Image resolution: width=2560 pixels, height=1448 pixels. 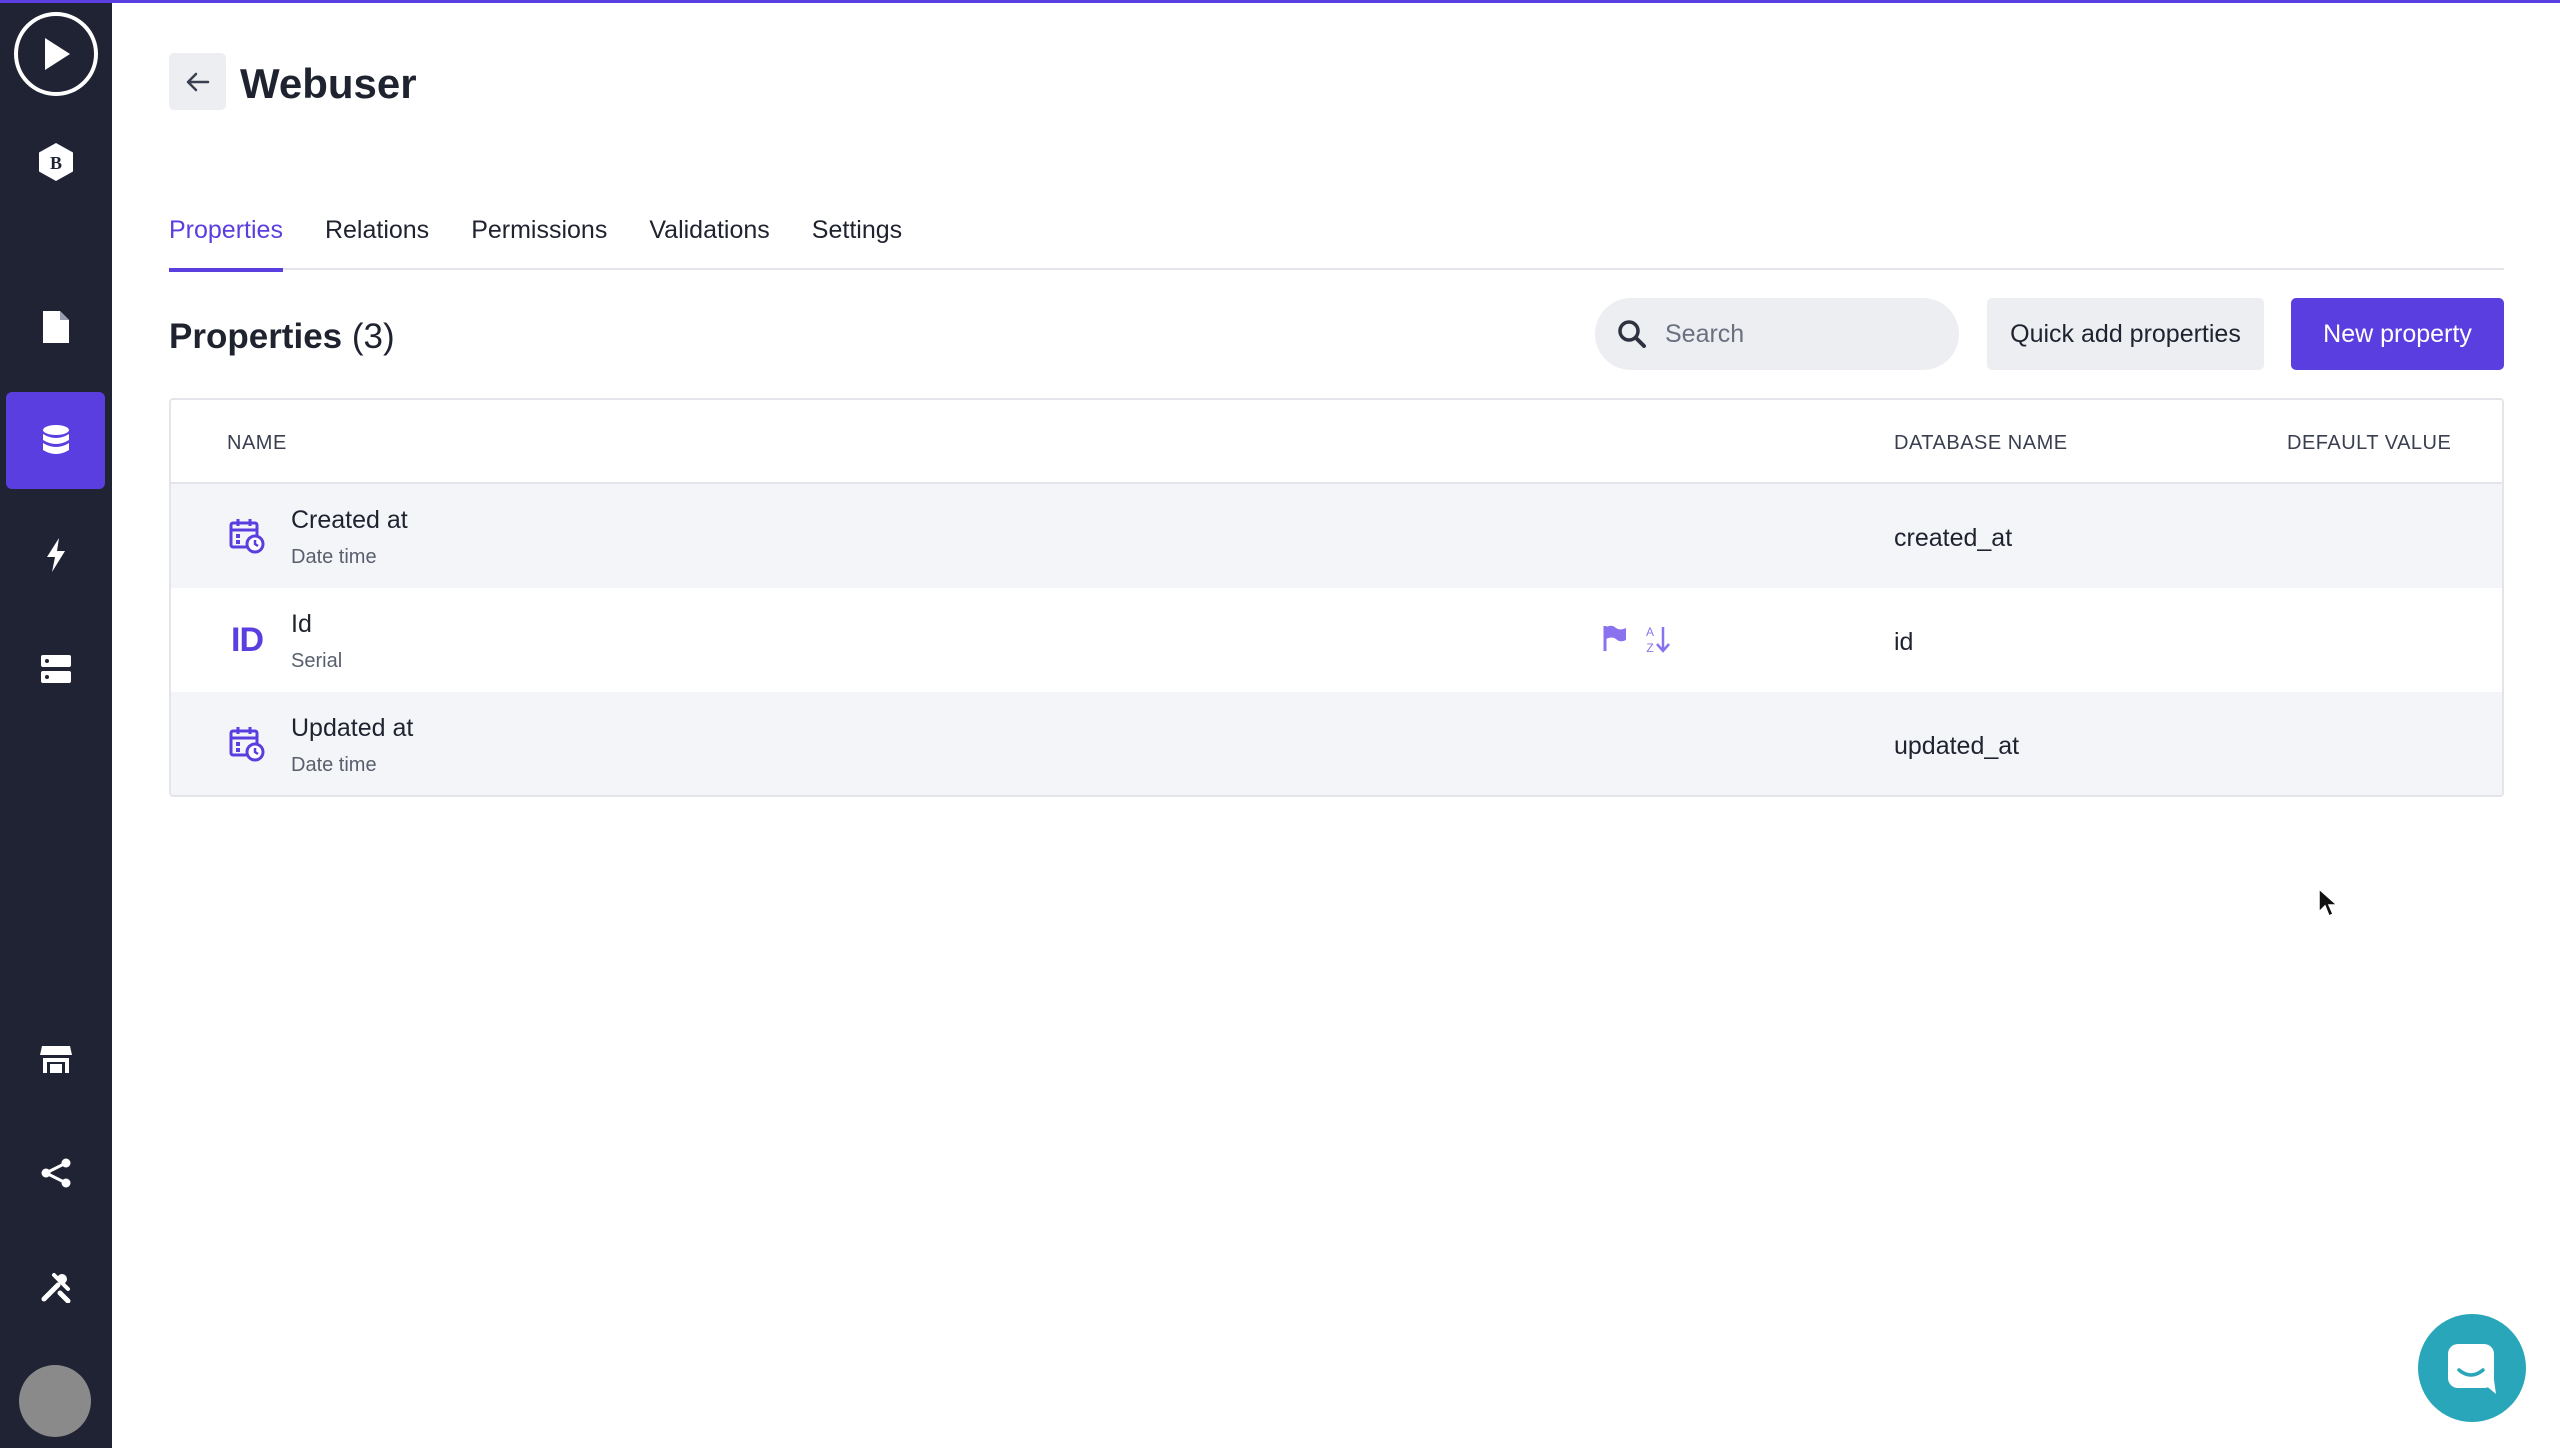 I want to click on property-type: Serial, so click(x=317, y=661).